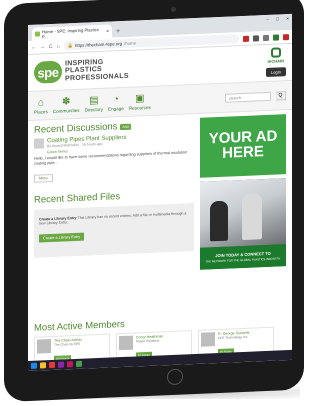  Describe the element at coordinates (173, 9) in the screenshot. I see `camera-icon` at that location.